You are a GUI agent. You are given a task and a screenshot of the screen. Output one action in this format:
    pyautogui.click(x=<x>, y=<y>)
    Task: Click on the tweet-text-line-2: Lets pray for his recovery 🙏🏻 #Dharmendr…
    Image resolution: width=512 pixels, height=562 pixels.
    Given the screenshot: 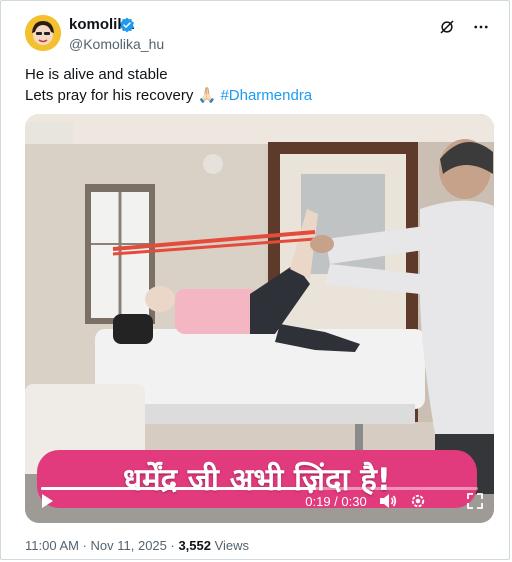 What is the action you would take?
    pyautogui.click(x=260, y=95)
    